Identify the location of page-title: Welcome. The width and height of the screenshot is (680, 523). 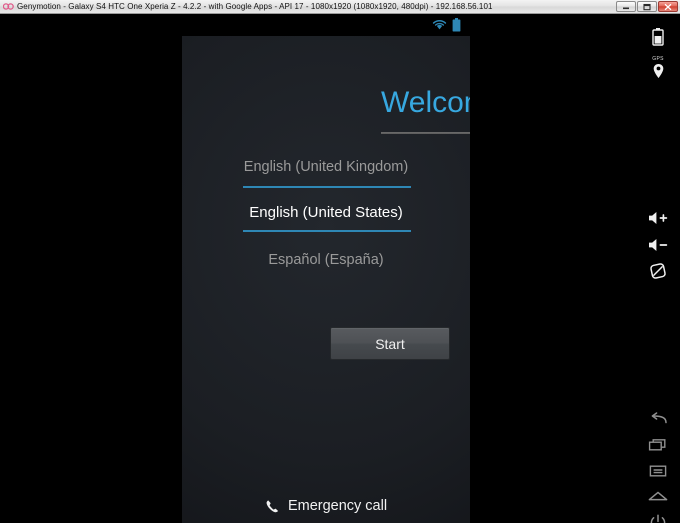
(425, 102).